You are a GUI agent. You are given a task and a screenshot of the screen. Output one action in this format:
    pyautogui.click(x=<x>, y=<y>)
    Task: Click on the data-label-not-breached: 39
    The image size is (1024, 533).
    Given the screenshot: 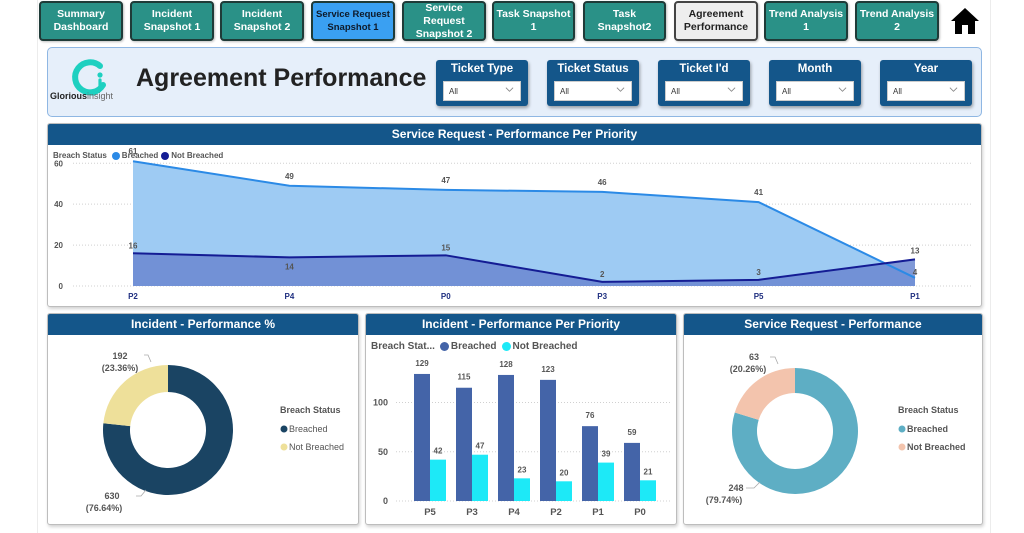 What is the action you would take?
    pyautogui.click(x=606, y=454)
    